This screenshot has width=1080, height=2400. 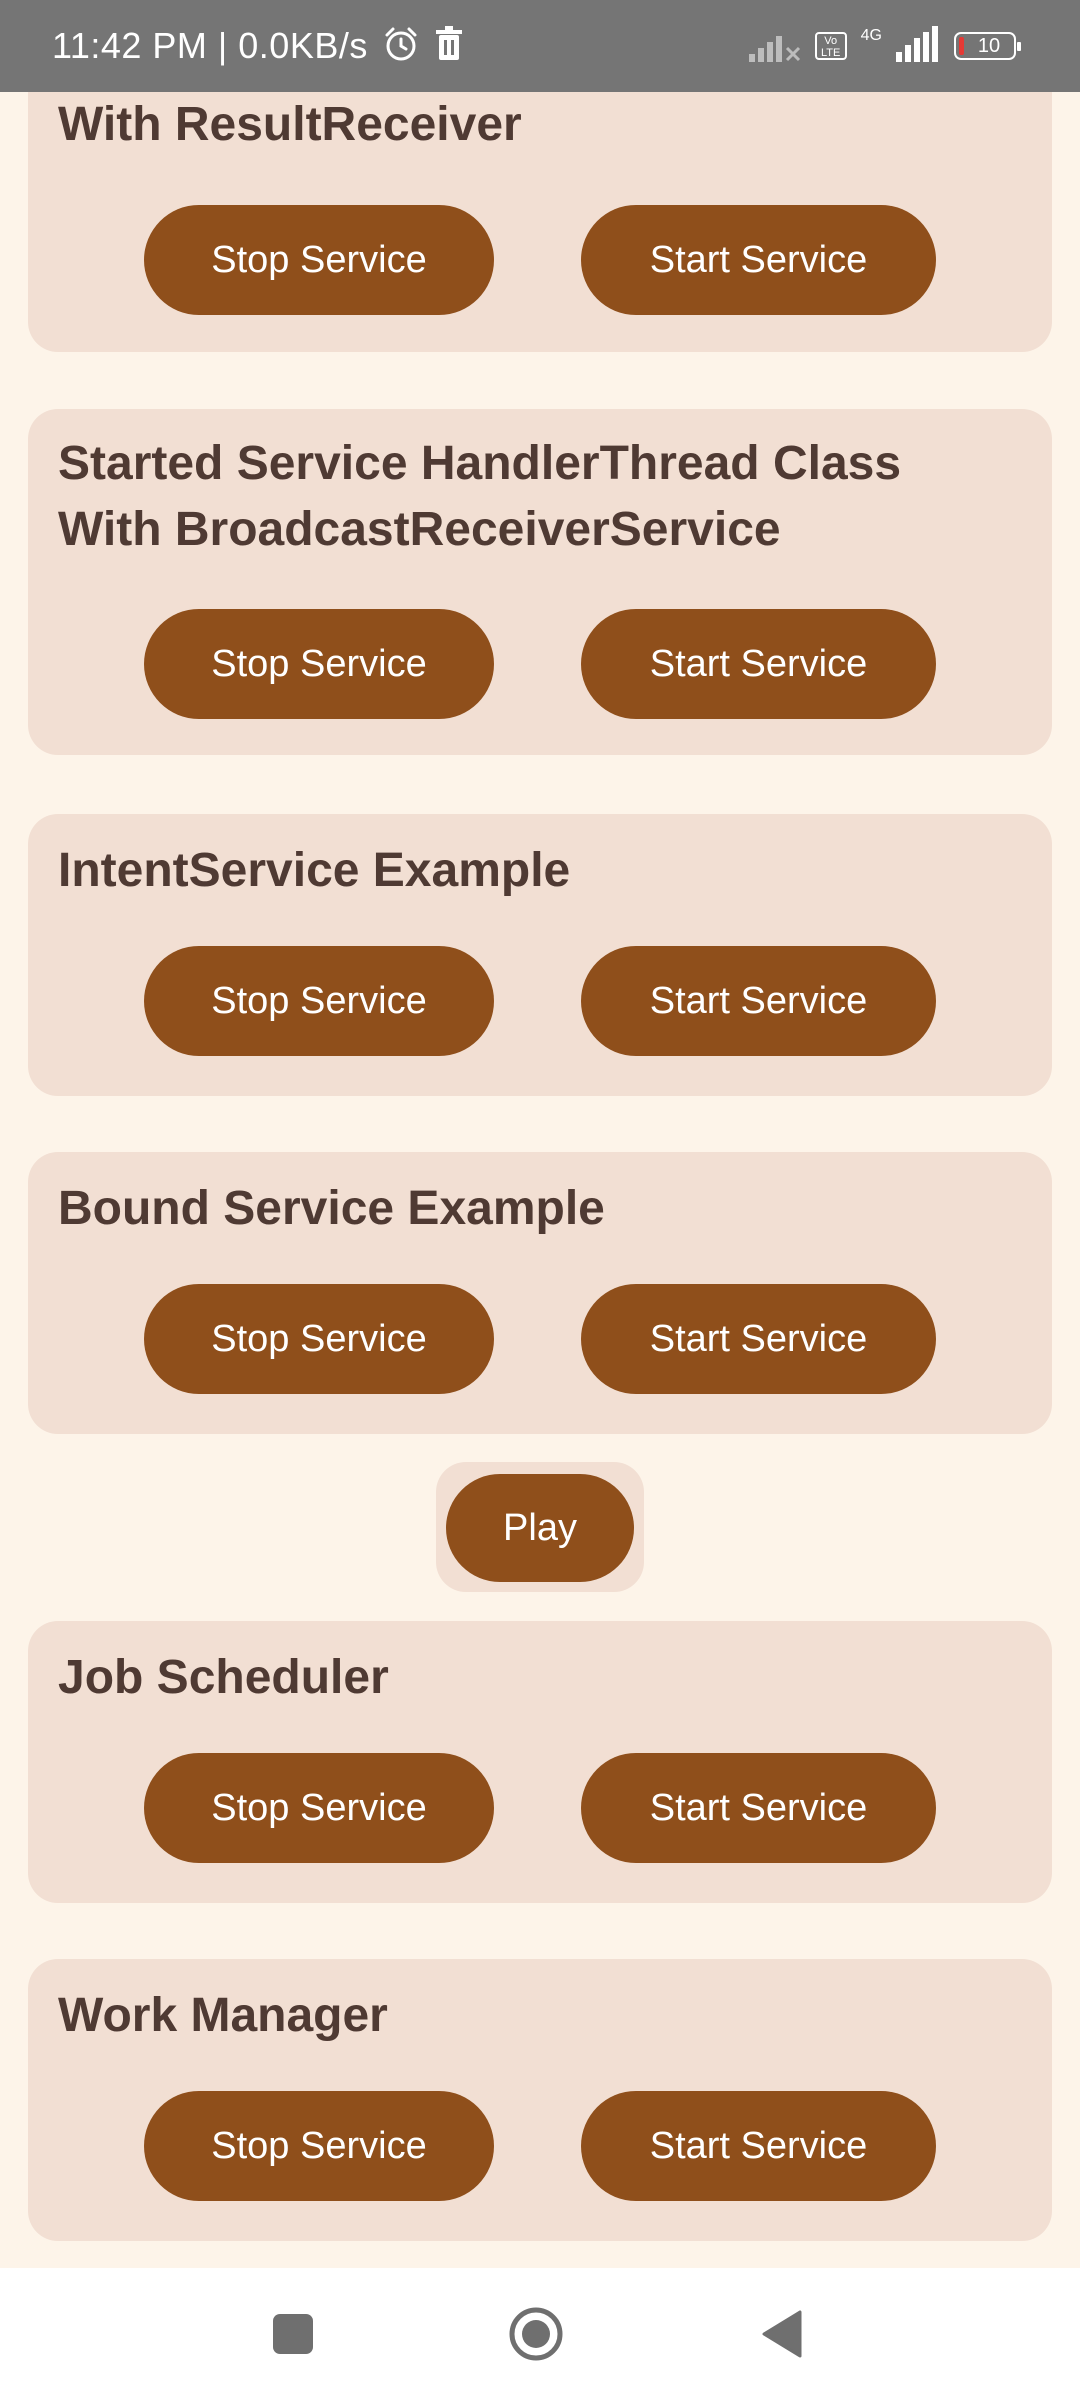 I want to click on card-title: Bound Service Example, so click(x=331, y=1208).